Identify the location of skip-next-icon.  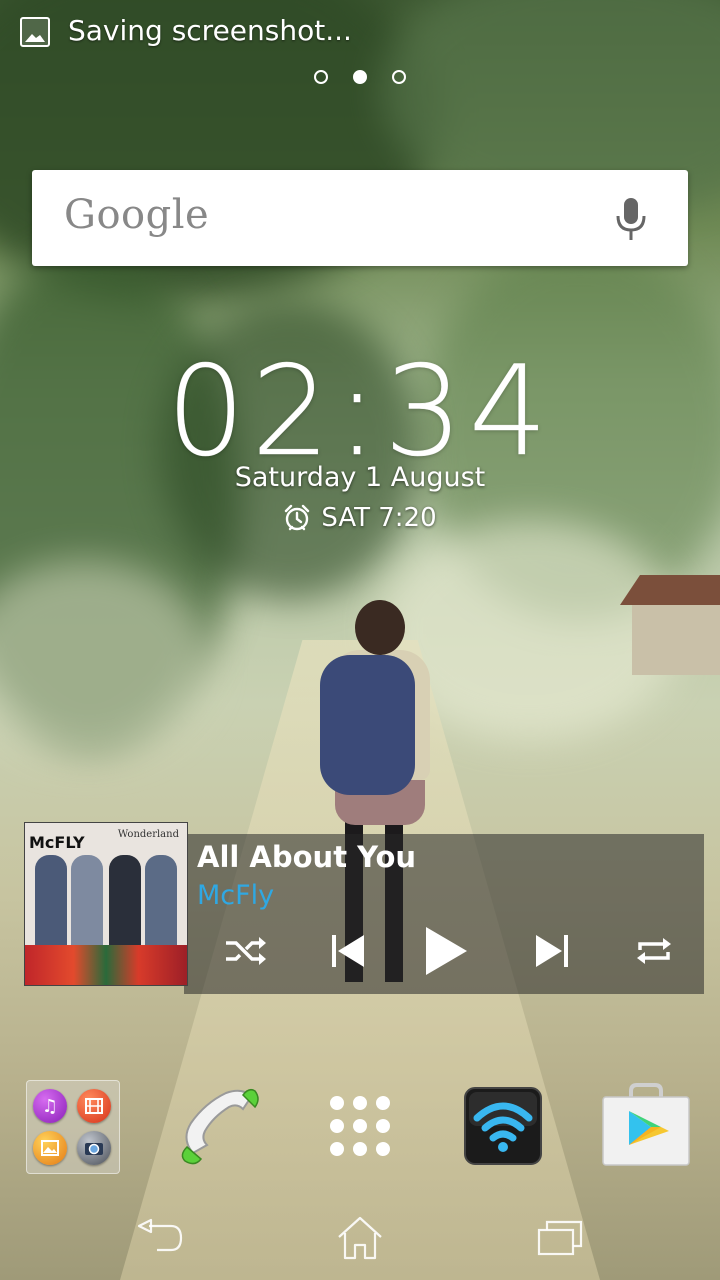
(552, 951).